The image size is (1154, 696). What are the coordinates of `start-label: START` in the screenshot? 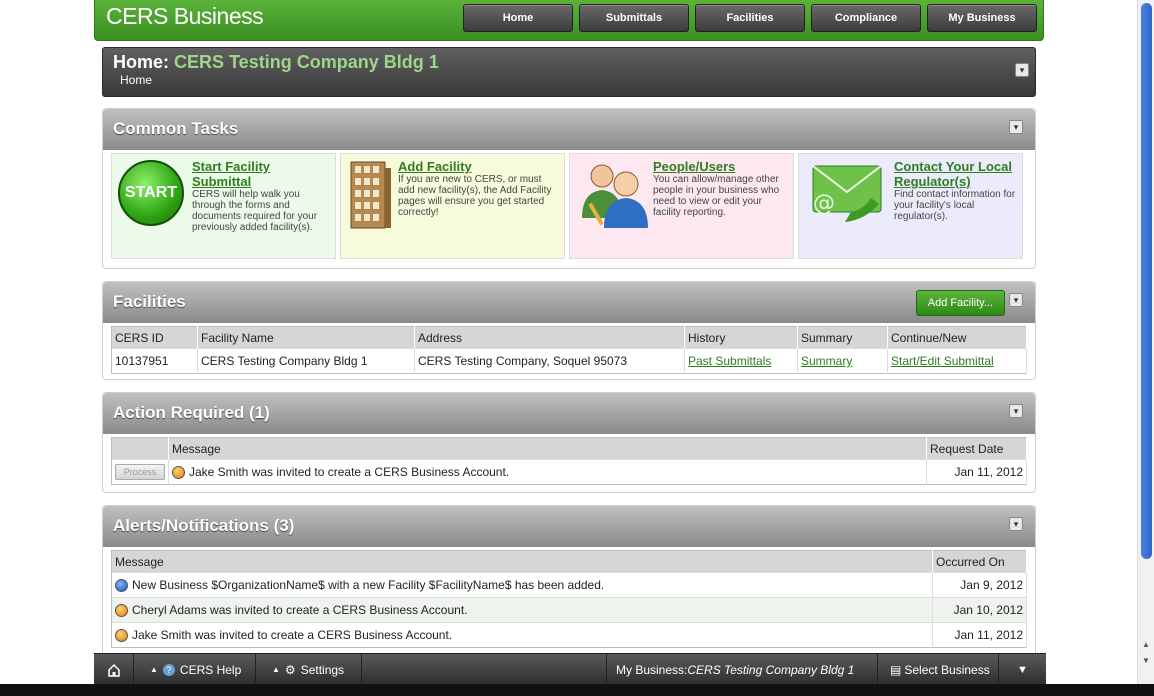 It's located at (151, 192).